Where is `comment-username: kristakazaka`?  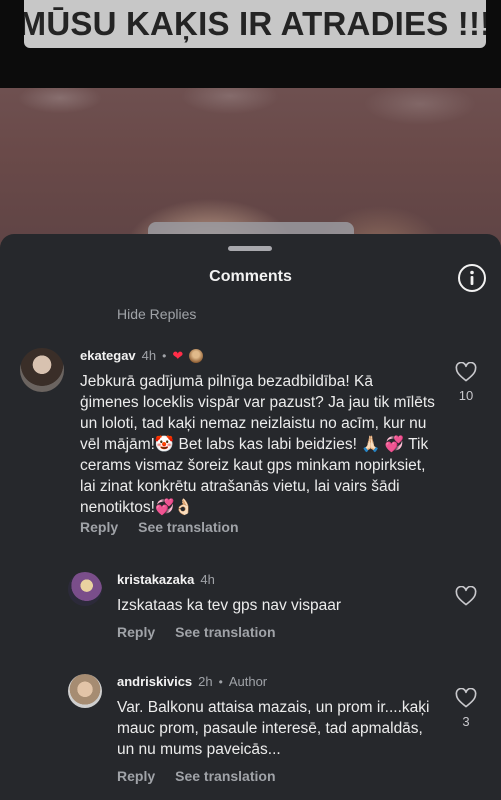 comment-username: kristakazaka is located at coordinates (155, 579).